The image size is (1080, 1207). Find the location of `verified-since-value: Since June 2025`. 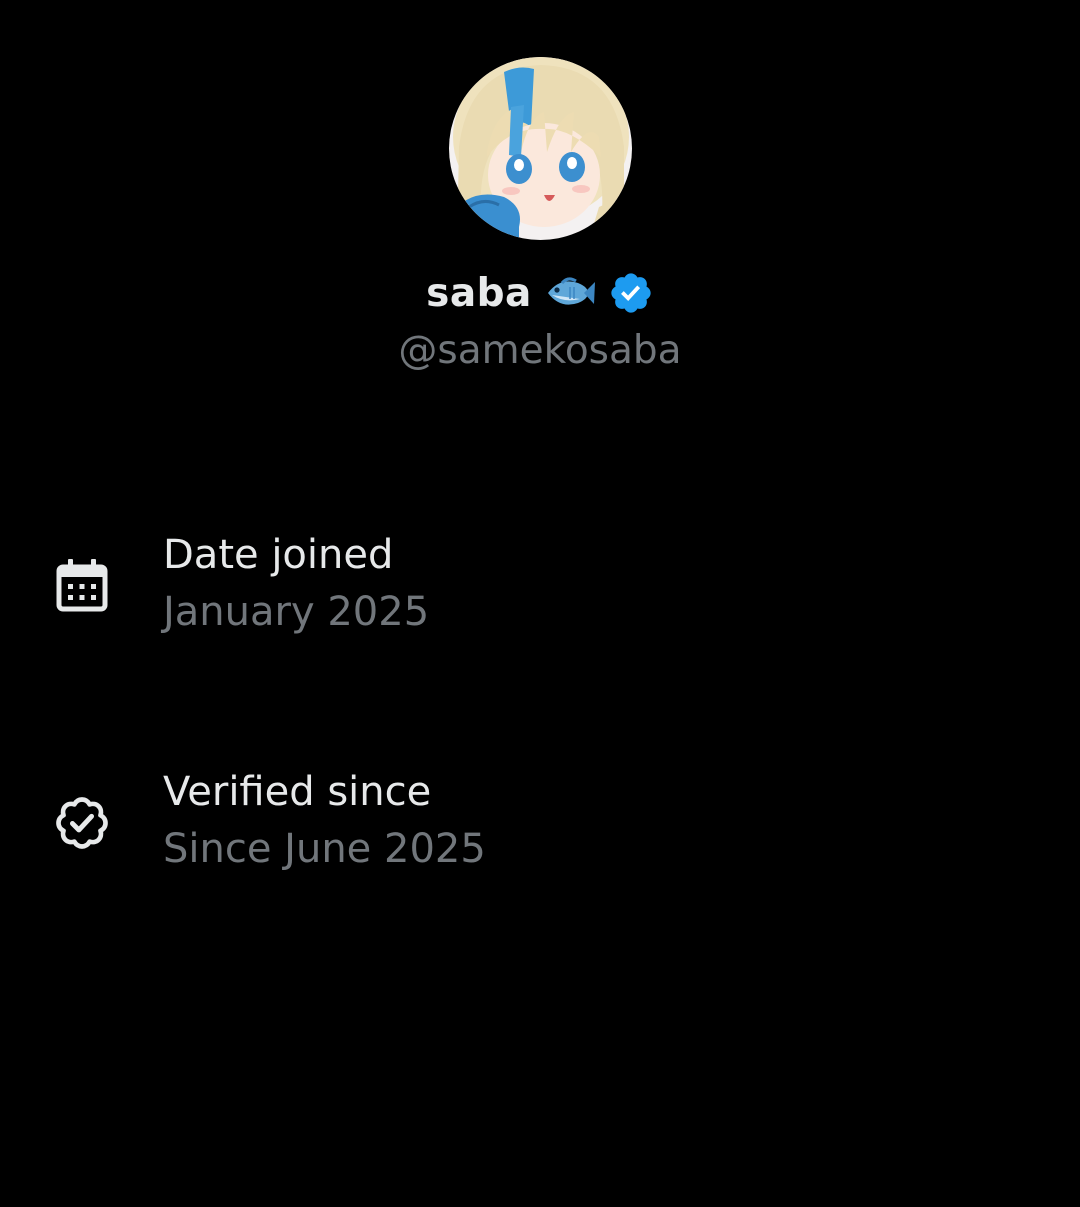

verified-since-value: Since June 2025 is located at coordinates (324, 849).